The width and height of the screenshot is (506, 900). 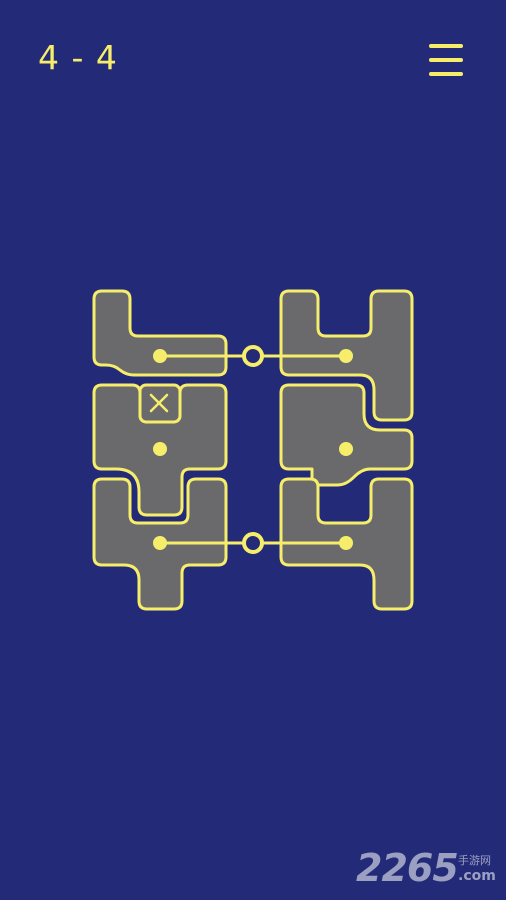 I want to click on watermark-number: 2265, so click(x=407, y=868).